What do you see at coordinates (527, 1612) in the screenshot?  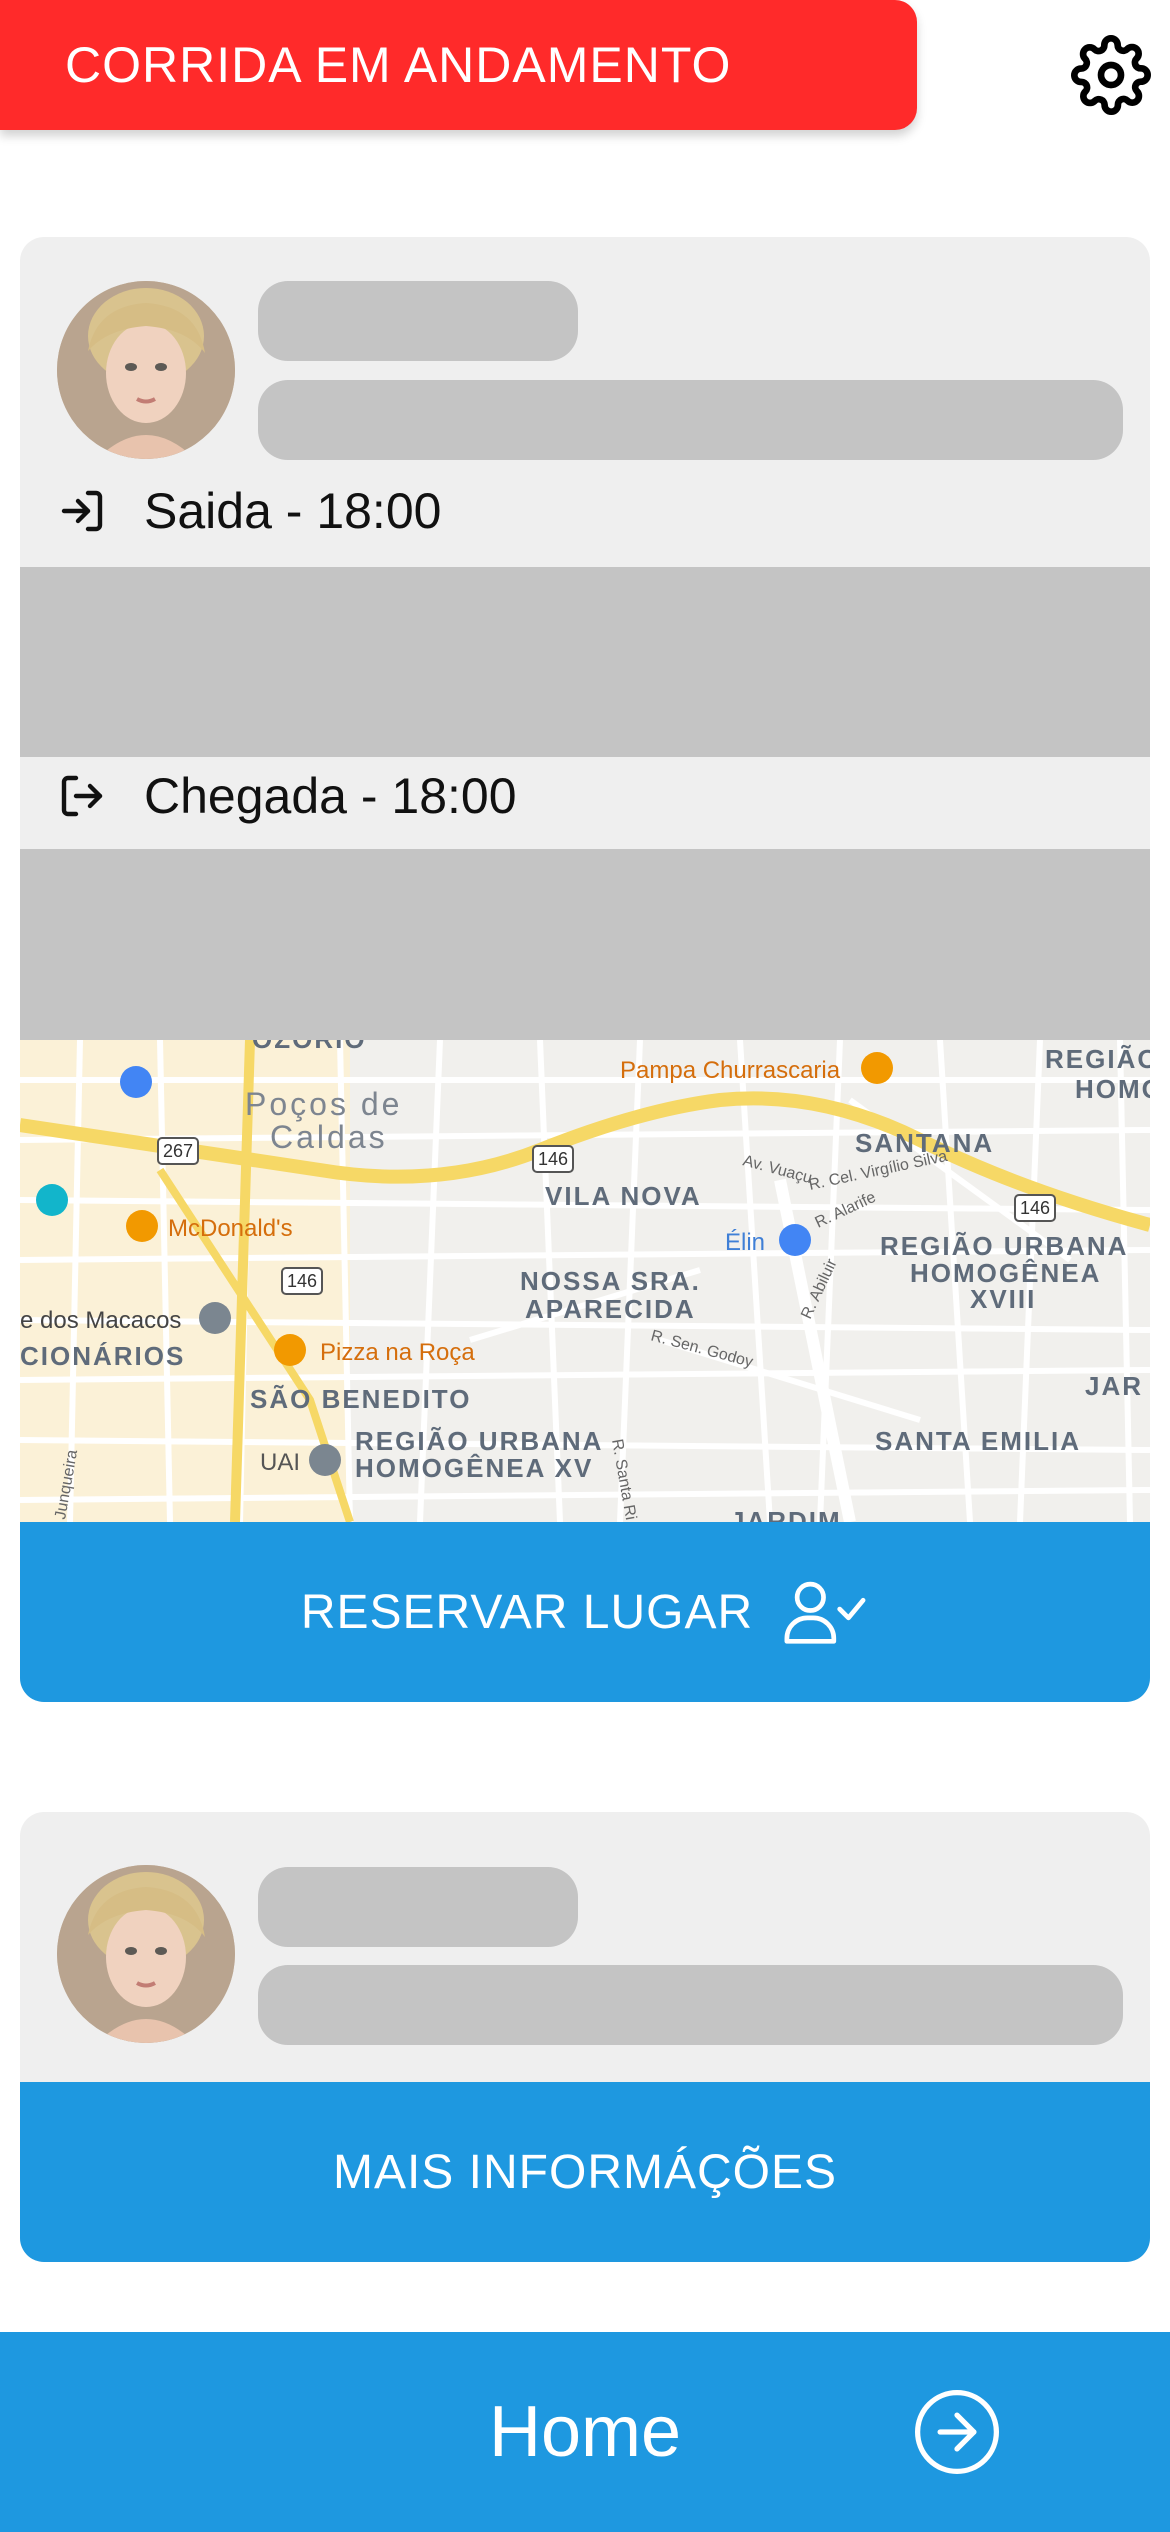 I see `reserve-seat-label: RESERVAR LUGAR` at bounding box center [527, 1612].